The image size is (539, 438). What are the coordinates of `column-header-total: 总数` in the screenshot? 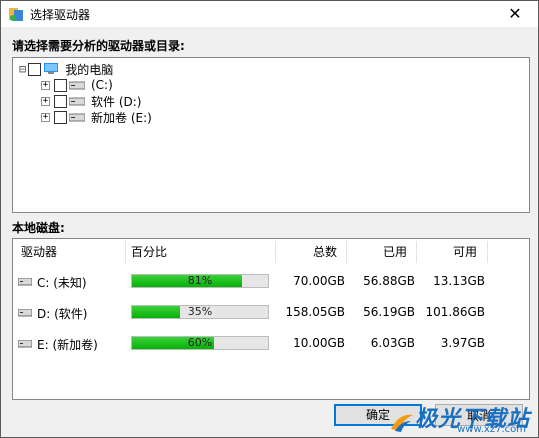 It's located at (325, 252).